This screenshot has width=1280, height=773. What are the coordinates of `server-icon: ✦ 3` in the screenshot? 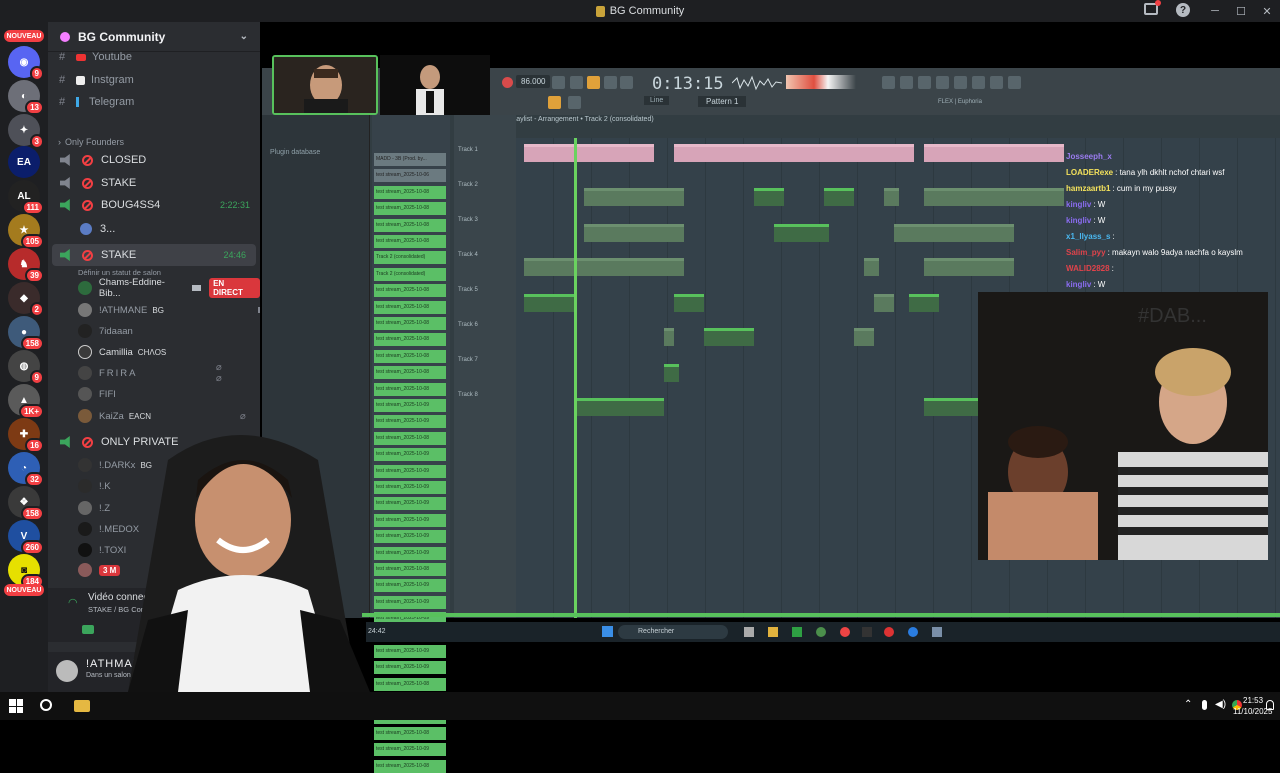 It's located at (26, 131).